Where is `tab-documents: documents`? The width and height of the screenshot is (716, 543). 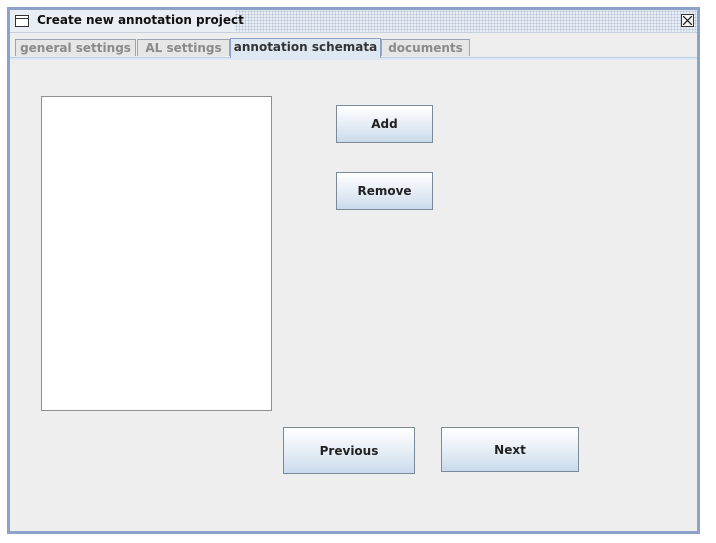 tab-documents: documents is located at coordinates (425, 47).